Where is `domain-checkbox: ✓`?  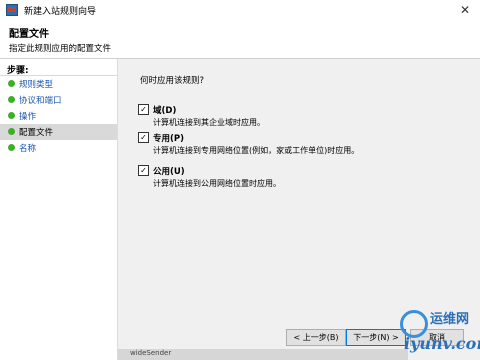 domain-checkbox: ✓ is located at coordinates (143, 109).